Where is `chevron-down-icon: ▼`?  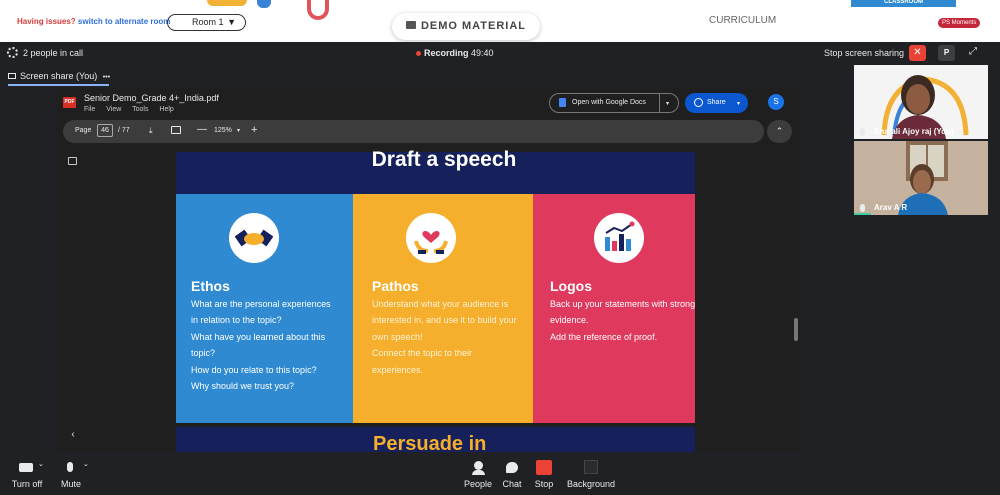
chevron-down-icon: ▼ is located at coordinates (231, 22).